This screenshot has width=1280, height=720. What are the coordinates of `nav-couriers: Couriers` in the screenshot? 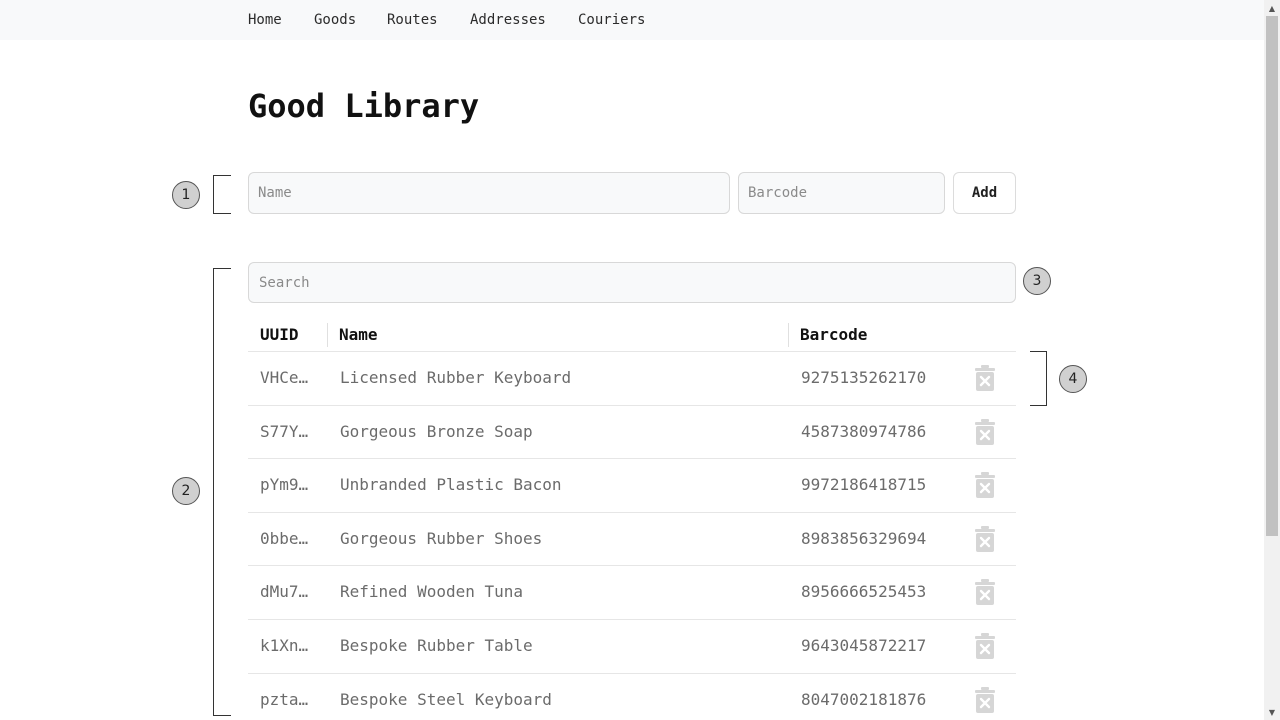 It's located at (611, 20).